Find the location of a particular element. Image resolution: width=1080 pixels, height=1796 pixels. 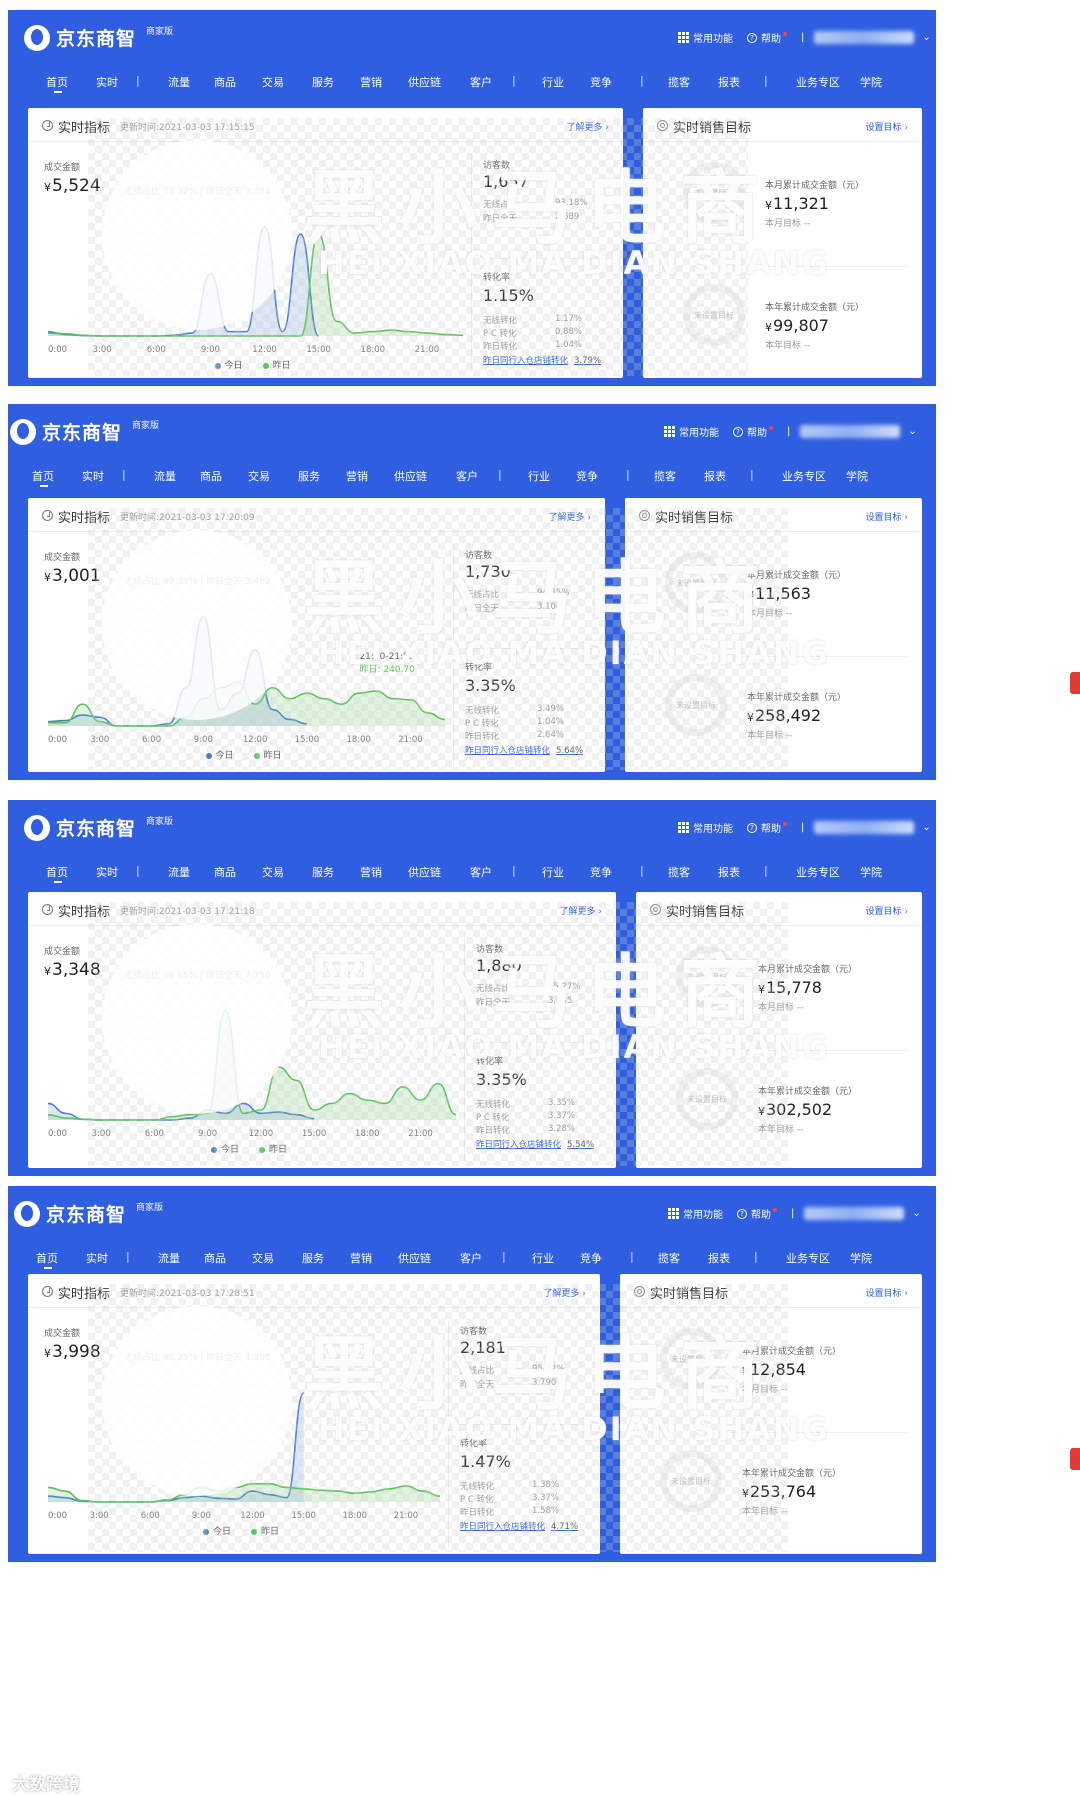

series-line-today is located at coordinates (183, 281).